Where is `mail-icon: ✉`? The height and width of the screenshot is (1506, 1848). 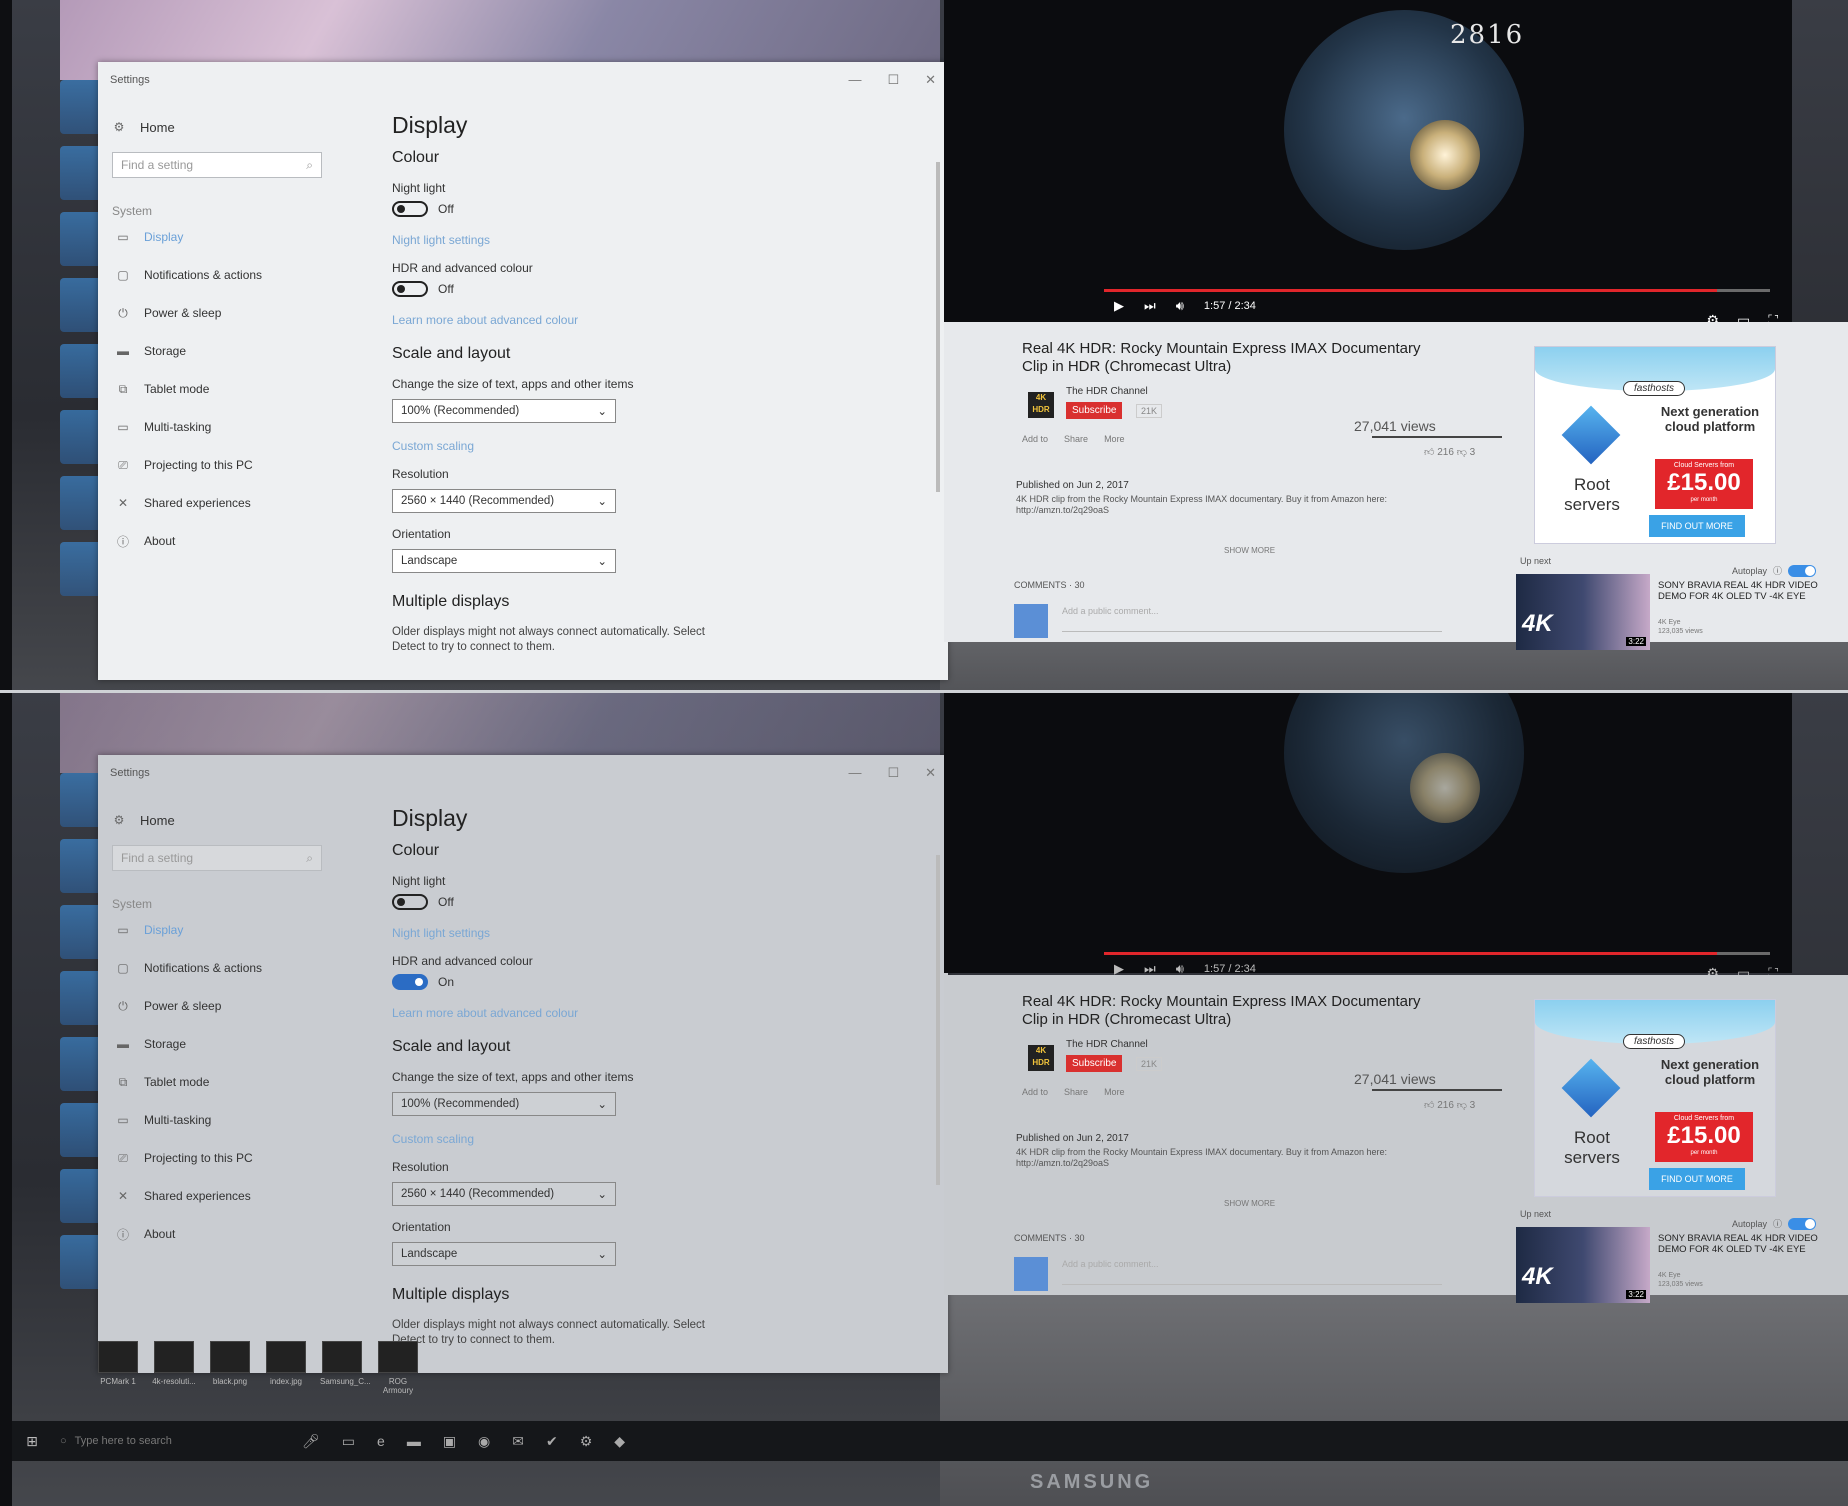 mail-icon: ✉ is located at coordinates (518, 1441).